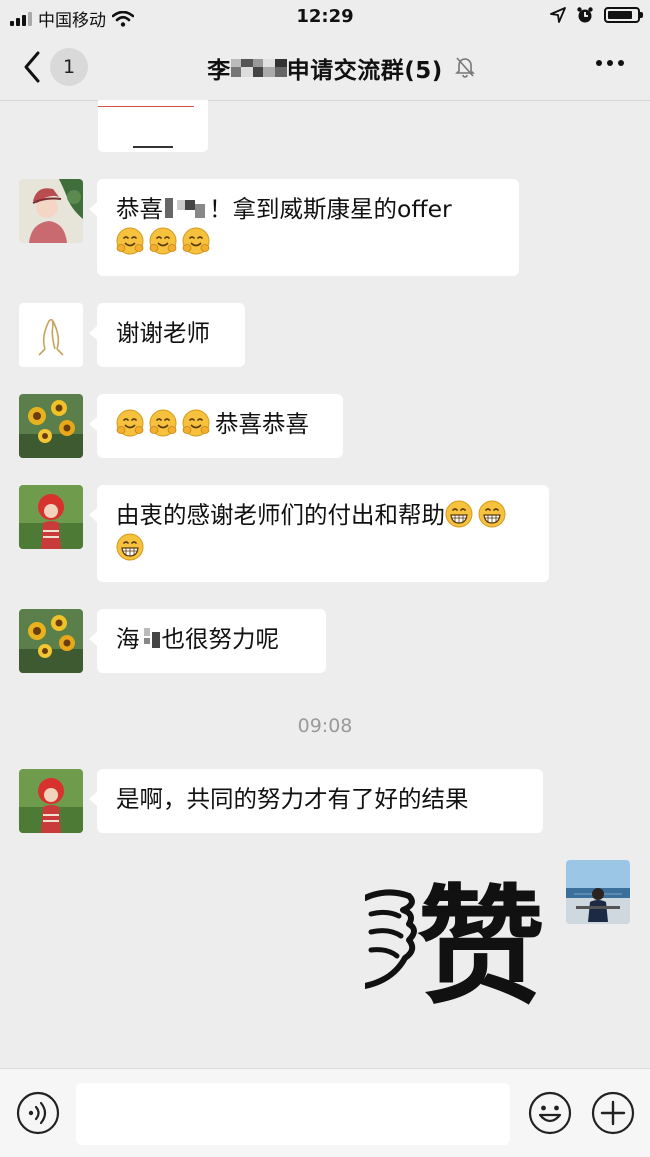  Describe the element at coordinates (128, 639) in the screenshot. I see `message-text: 海` at that location.